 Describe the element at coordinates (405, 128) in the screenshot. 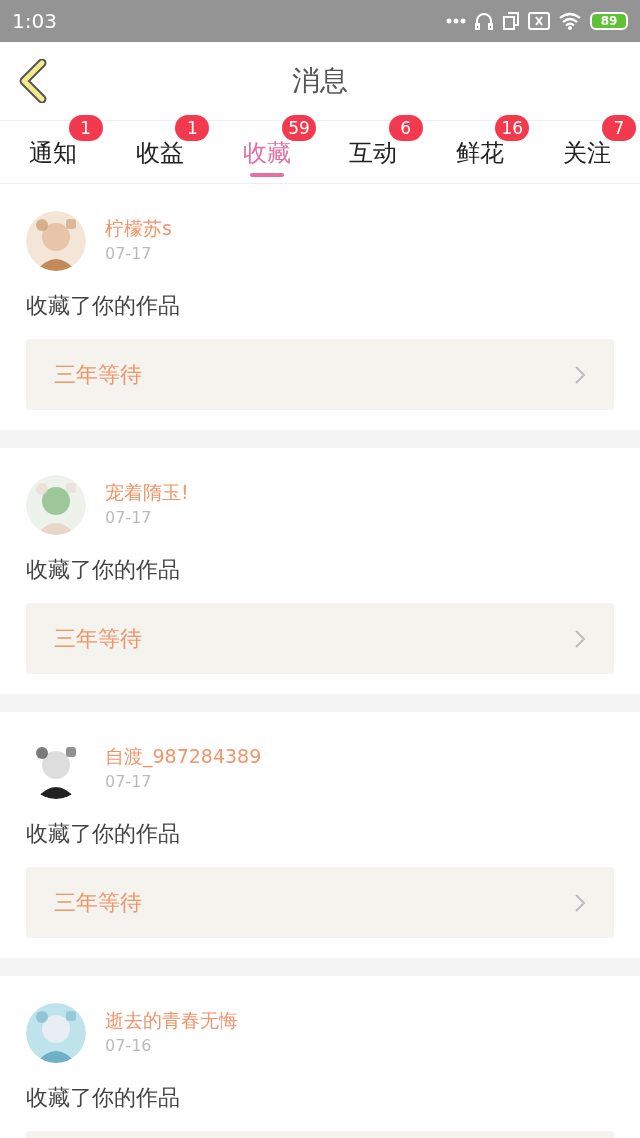

I see `count-badge: 6` at that location.